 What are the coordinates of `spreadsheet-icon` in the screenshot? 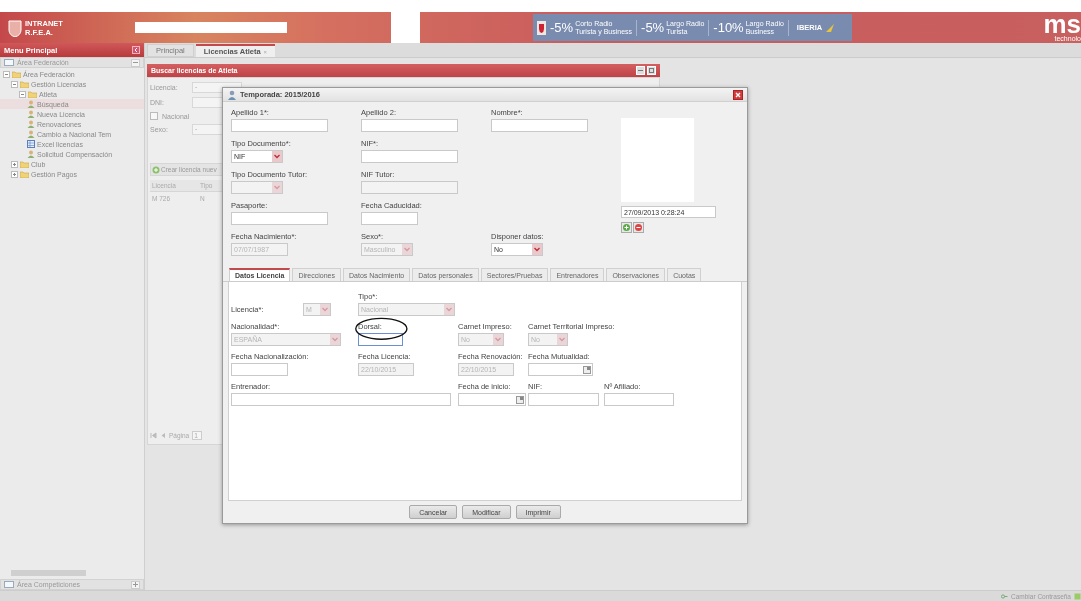 It's located at (31, 144).